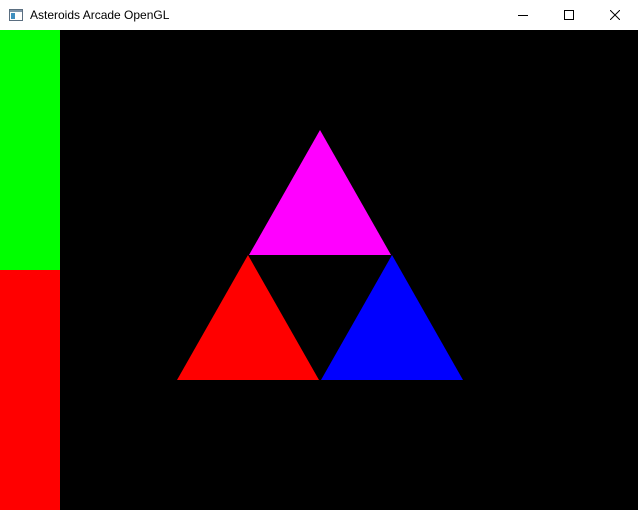 This screenshot has height=510, width=638. Describe the element at coordinates (16, 15) in the screenshot. I see `app-window-icon` at that location.